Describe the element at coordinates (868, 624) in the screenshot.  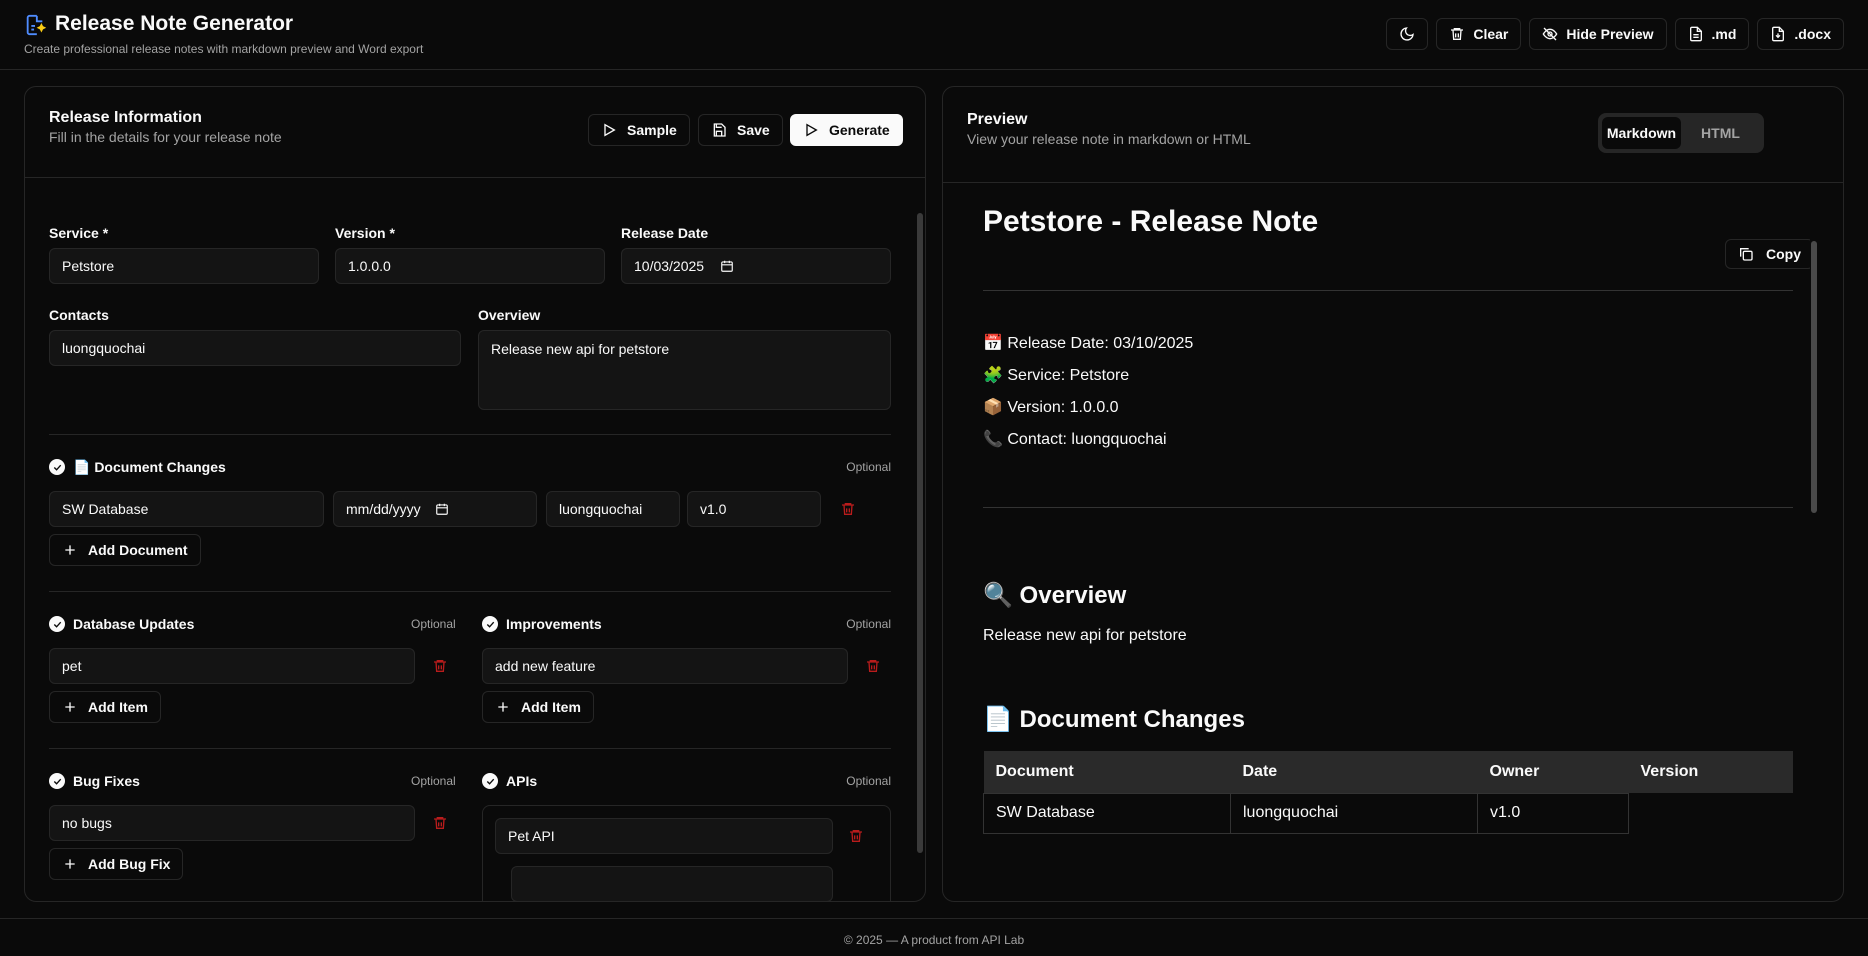
I see `improvements-optional: Optional` at that location.